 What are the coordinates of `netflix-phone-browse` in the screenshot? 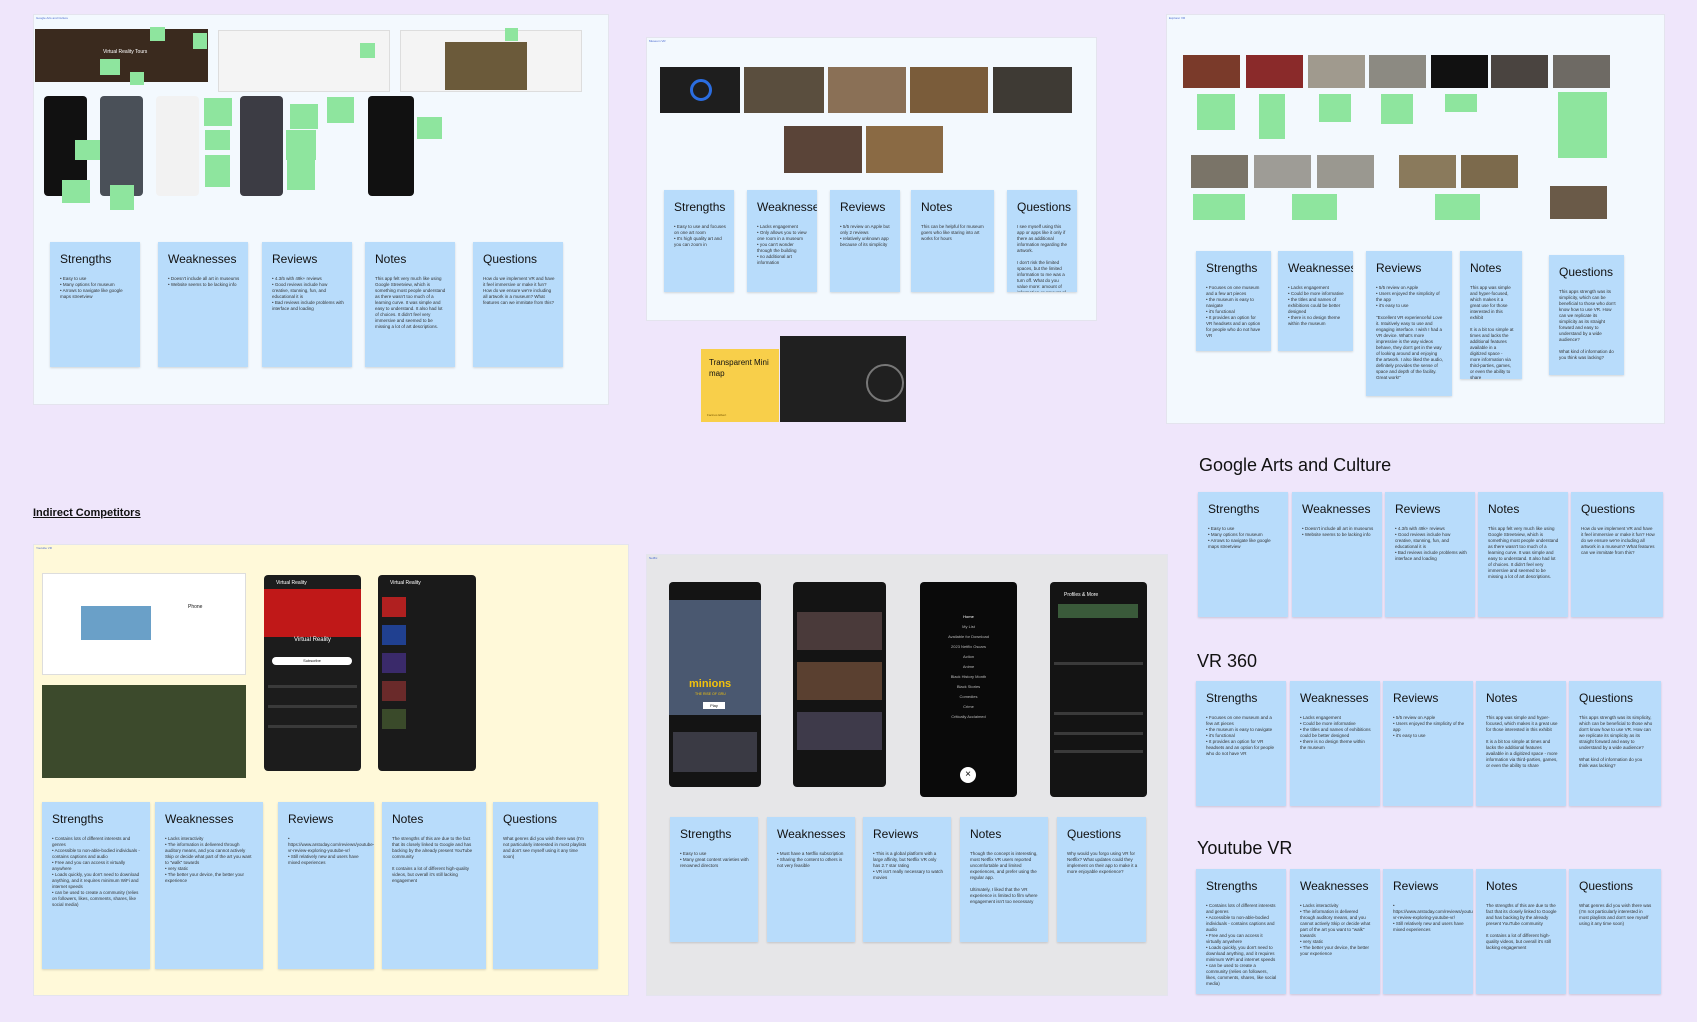 It's located at (839, 684).